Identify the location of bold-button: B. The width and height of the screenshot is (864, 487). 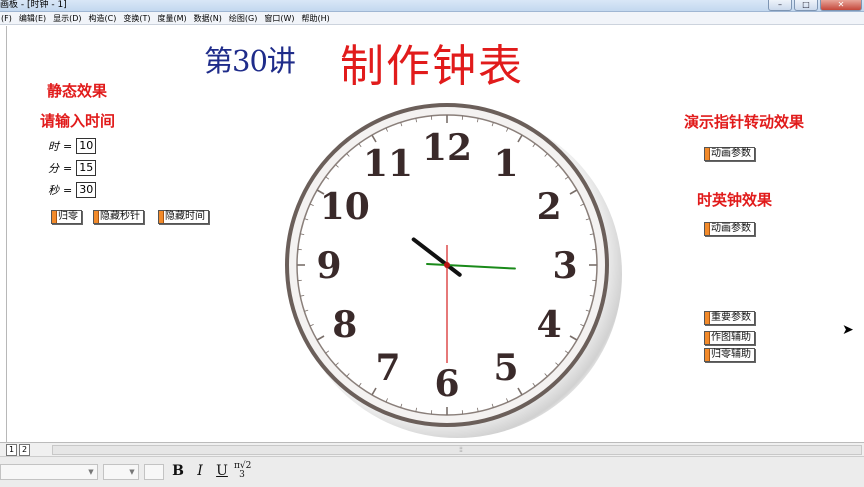
(178, 471).